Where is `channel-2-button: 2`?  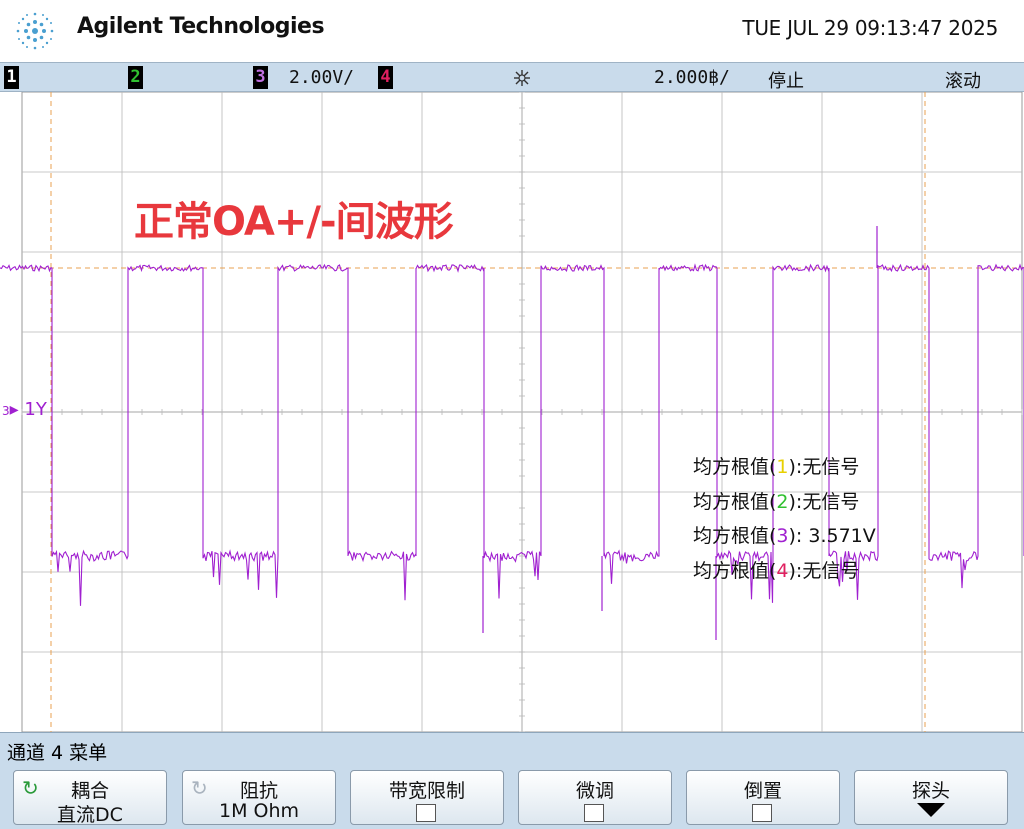 channel-2-button: 2 is located at coordinates (135, 77).